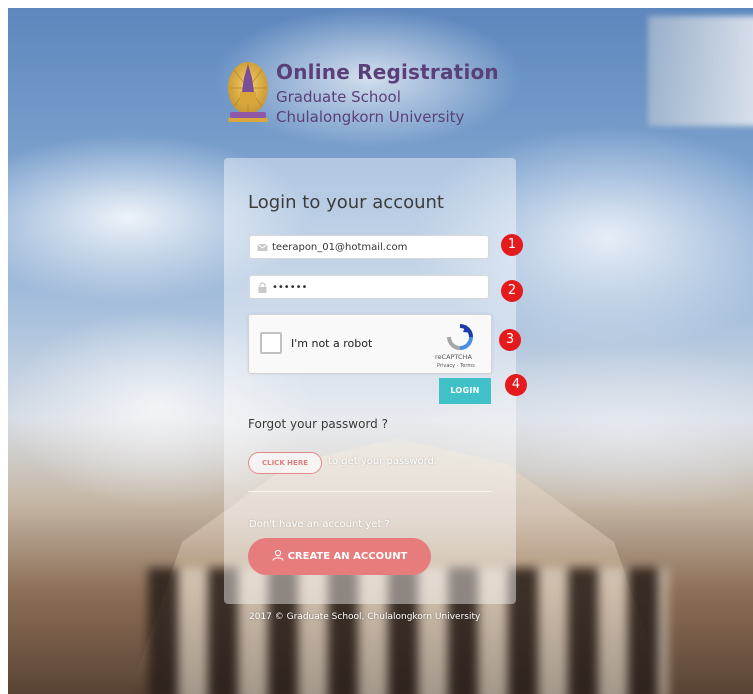  What do you see at coordinates (262, 247) in the screenshot?
I see `envelope-icon` at bounding box center [262, 247].